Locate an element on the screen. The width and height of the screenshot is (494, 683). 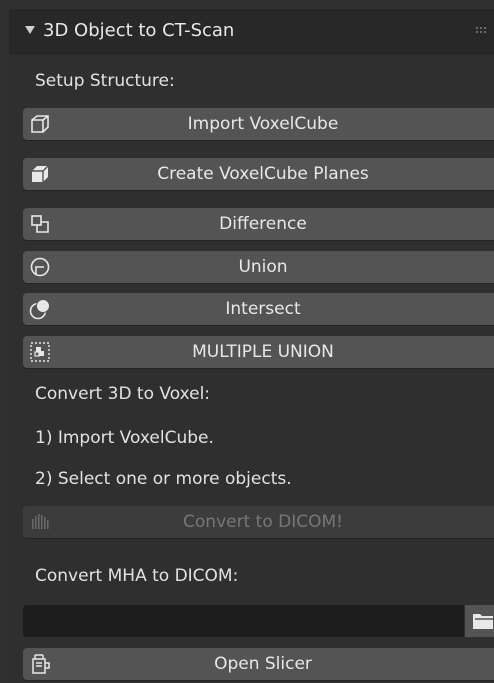
union-button: Union is located at coordinates (258, 267).